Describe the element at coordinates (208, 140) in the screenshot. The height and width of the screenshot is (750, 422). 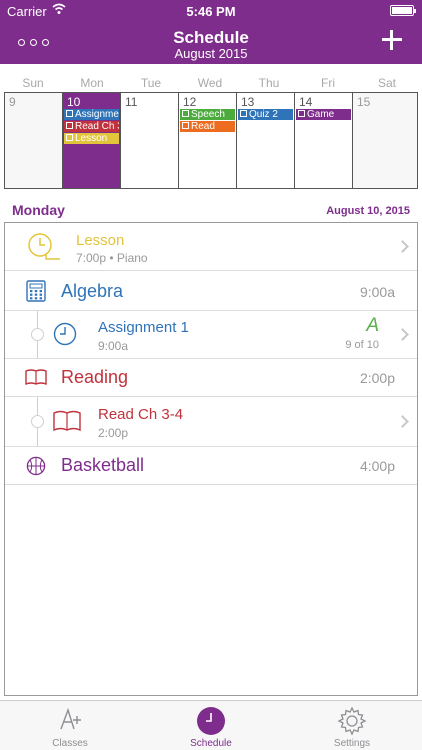
I see `calendar-day: 12 Speech Read` at that location.